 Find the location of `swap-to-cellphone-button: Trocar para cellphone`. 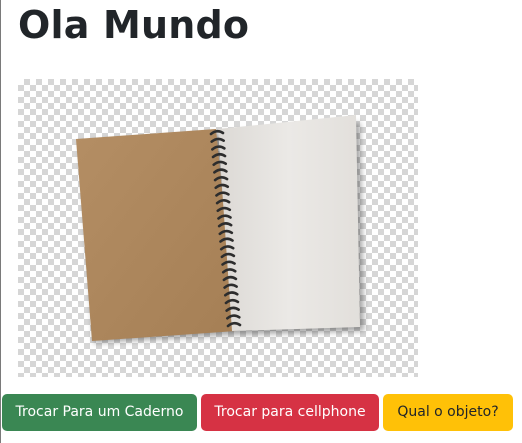

swap-to-cellphone-button: Trocar para cellphone is located at coordinates (290, 412).